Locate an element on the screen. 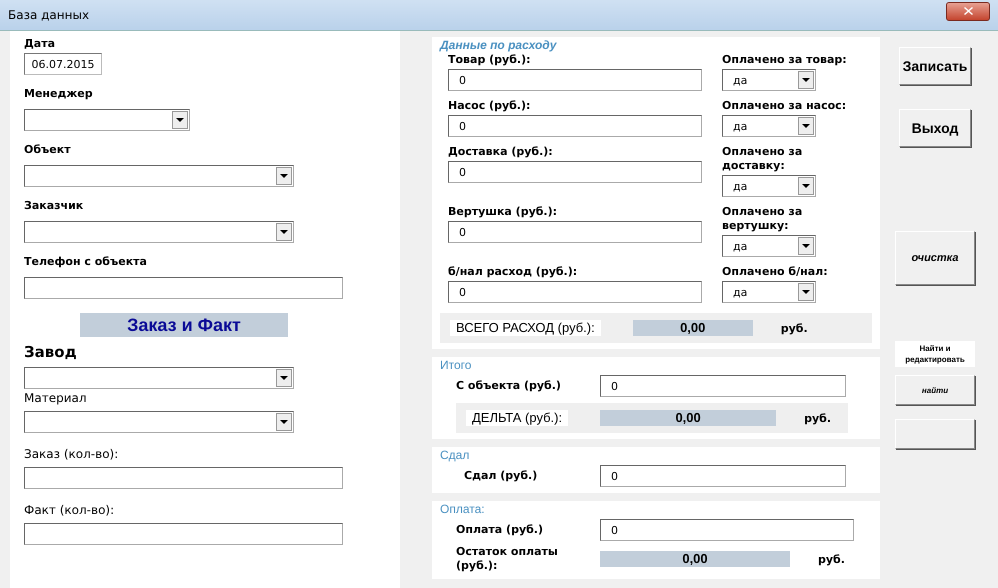 The height and width of the screenshot is (588, 998). field-label: Оплачено за доставку: is located at coordinates (763, 159).